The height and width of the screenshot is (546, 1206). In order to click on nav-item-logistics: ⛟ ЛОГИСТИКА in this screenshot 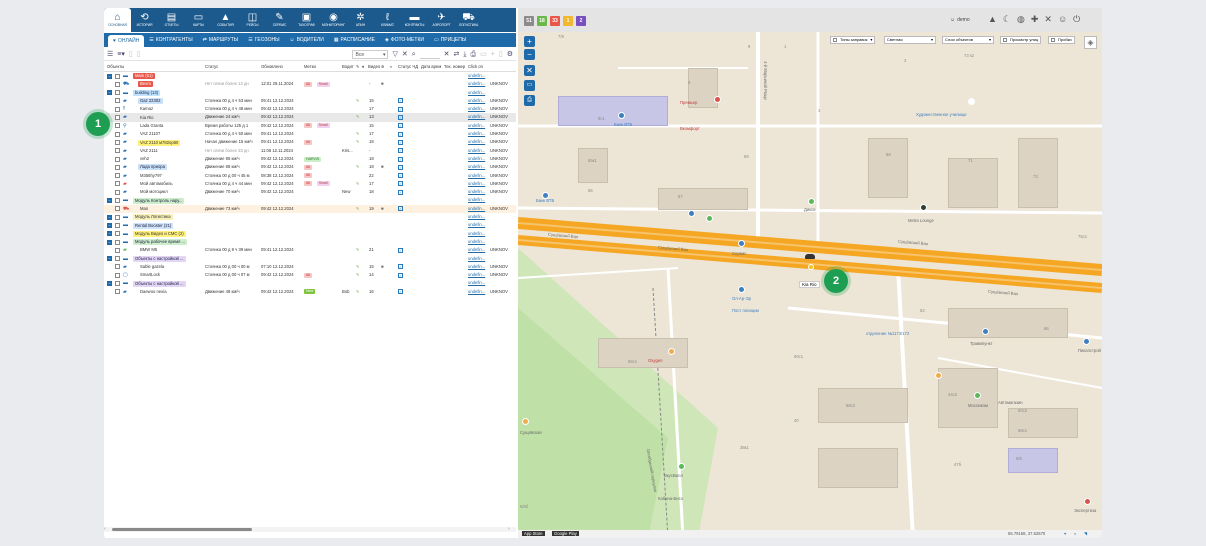, I will do `click(468, 20)`.